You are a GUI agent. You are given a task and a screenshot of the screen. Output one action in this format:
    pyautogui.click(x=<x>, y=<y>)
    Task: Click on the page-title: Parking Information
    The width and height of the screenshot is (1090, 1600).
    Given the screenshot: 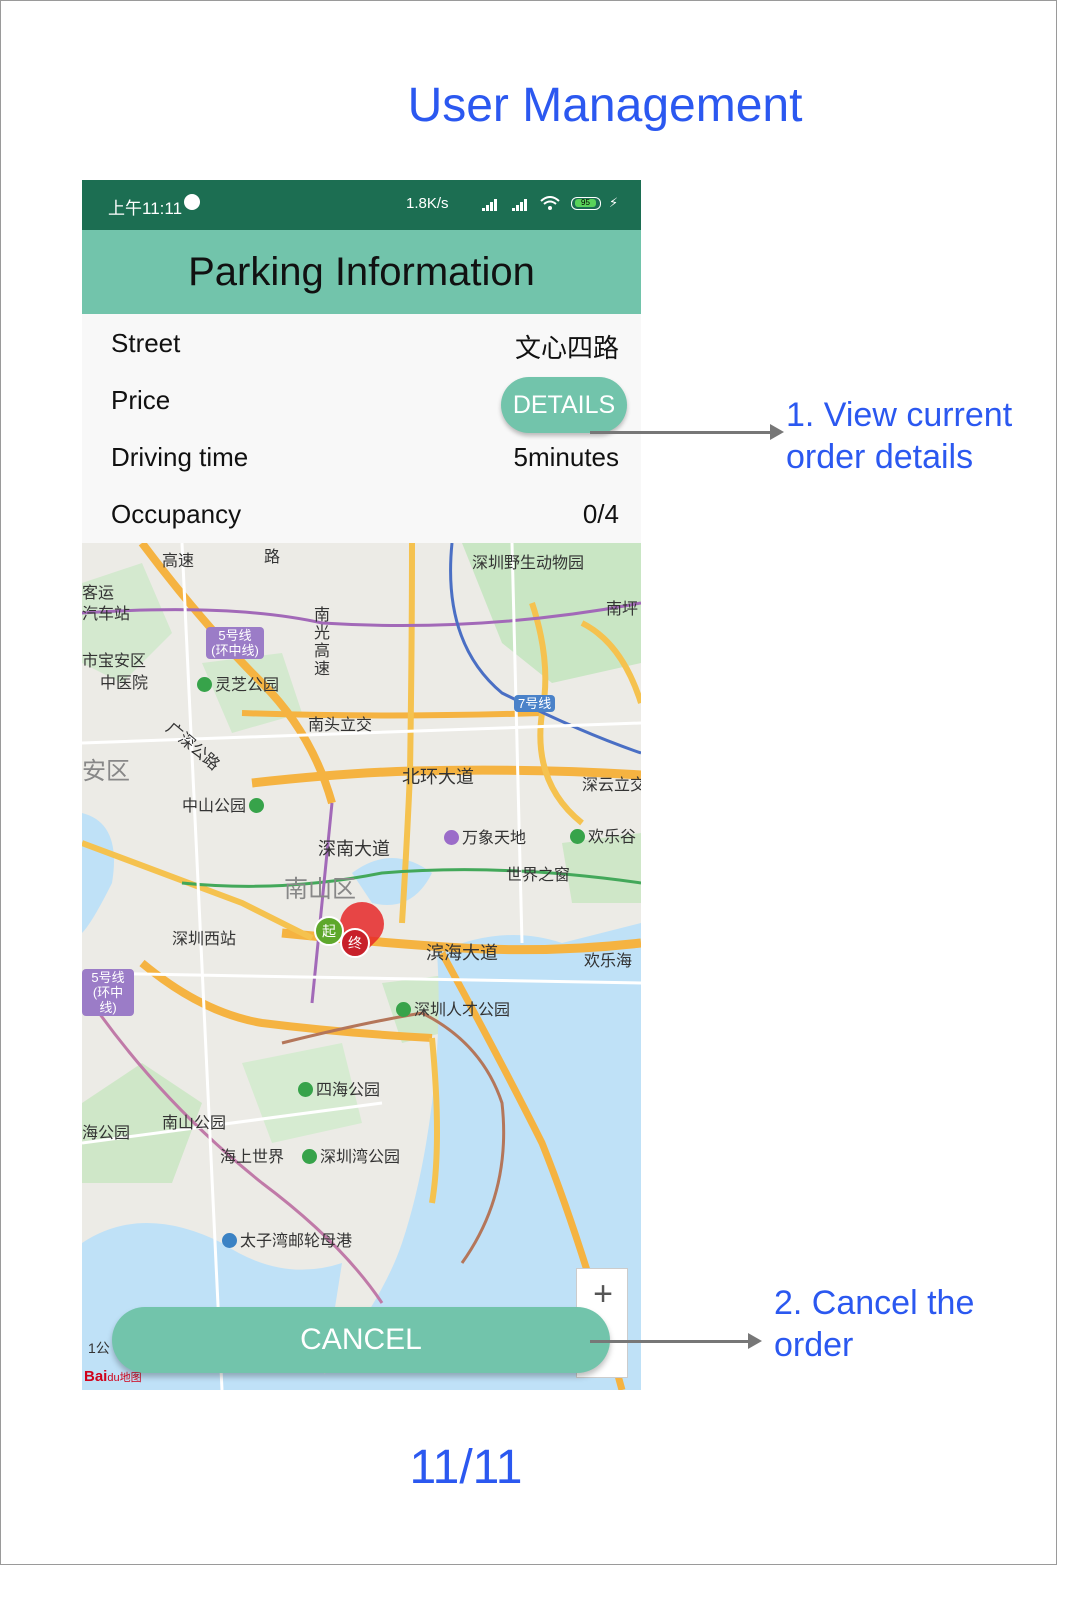 What is the action you would take?
    pyautogui.click(x=361, y=272)
    